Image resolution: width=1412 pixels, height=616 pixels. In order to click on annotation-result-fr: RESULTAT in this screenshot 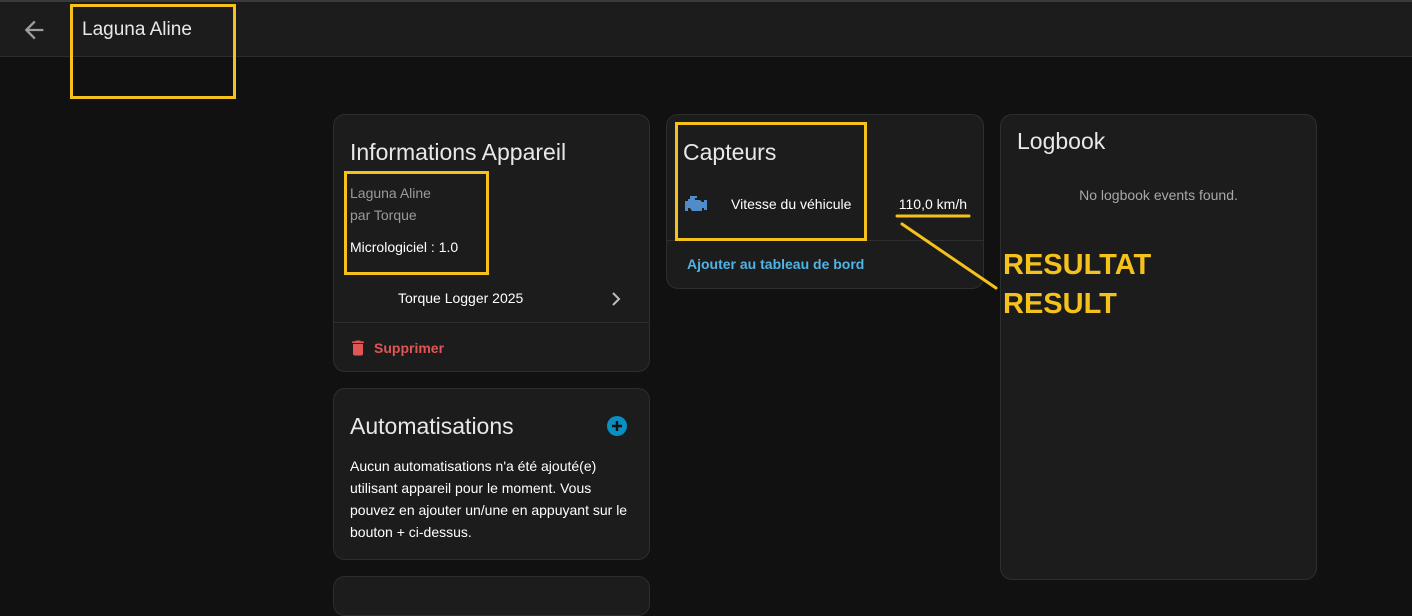, I will do `click(1077, 265)`.